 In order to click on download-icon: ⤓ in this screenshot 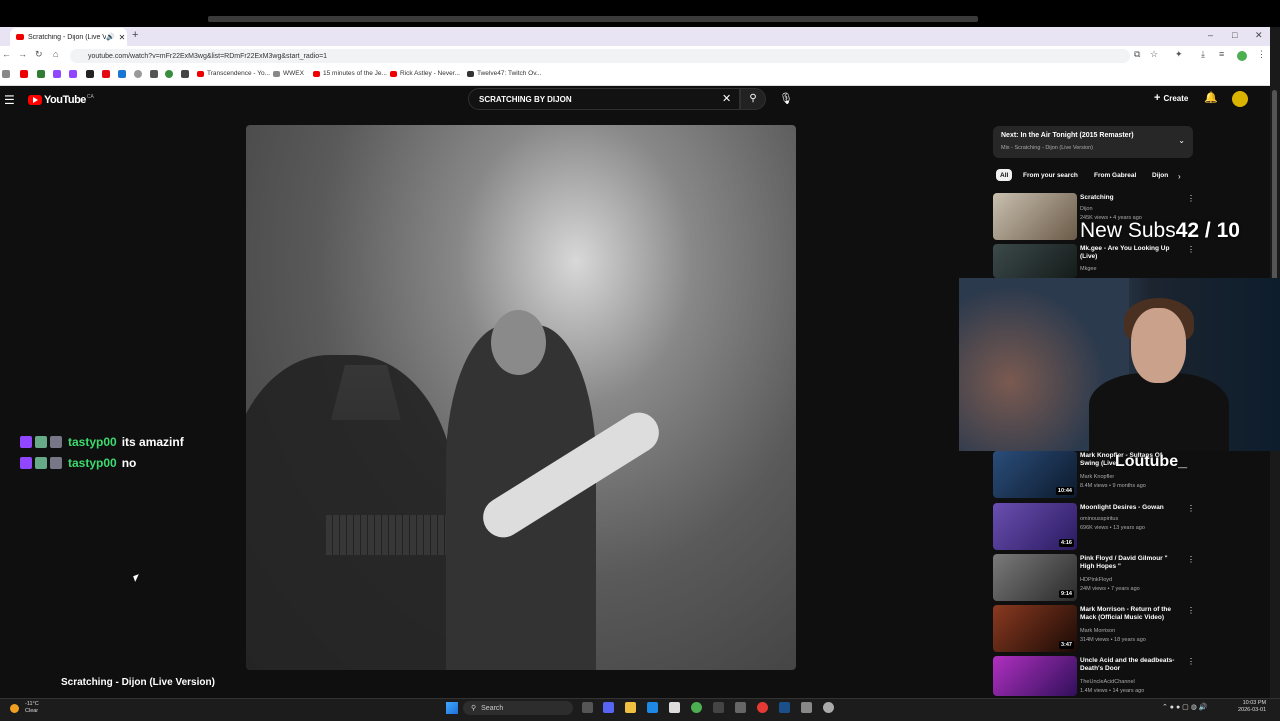, I will do `click(1203, 54)`.